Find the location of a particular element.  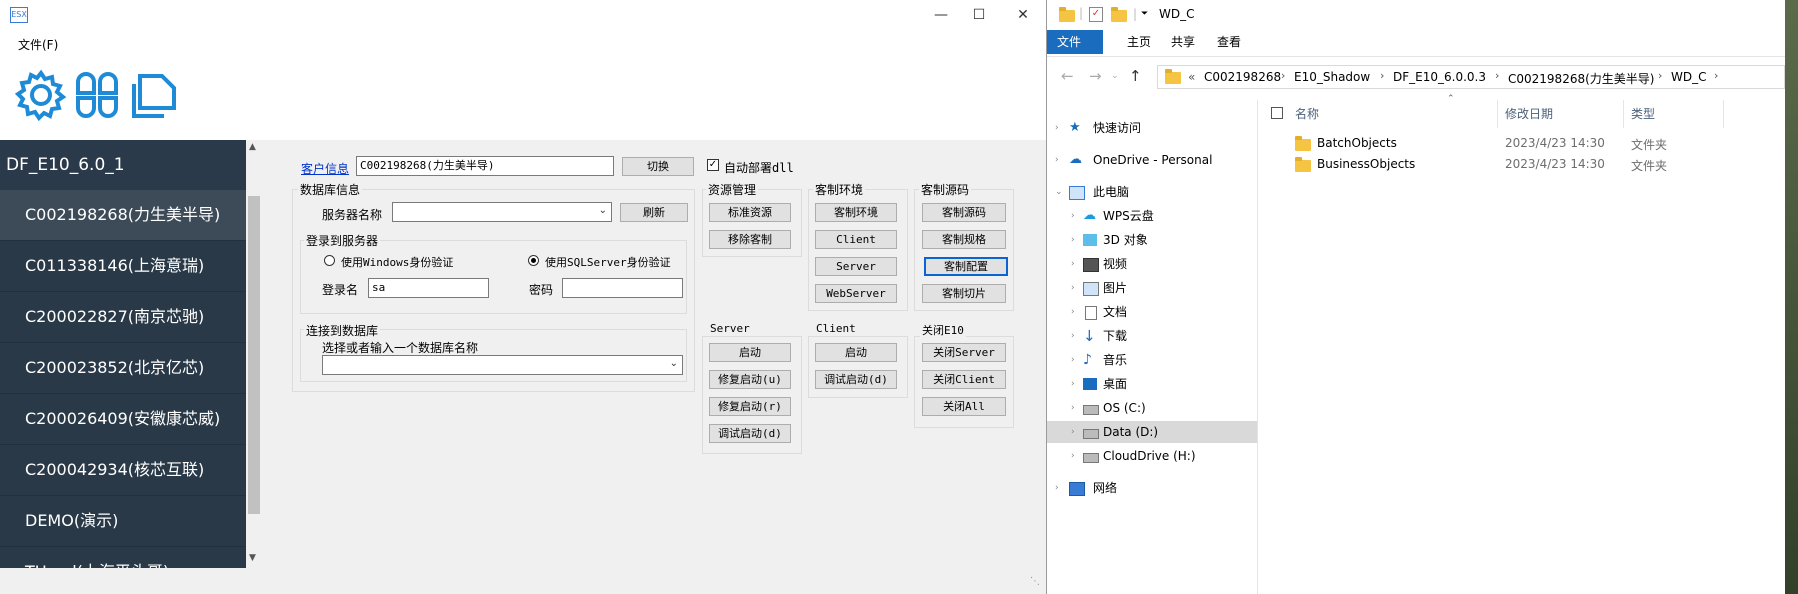

breadcrumb-item: C002198268(力生美半导) is located at coordinates (1581, 78).